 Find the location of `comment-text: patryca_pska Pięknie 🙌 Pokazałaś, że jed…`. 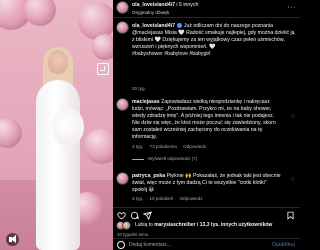

comment-text: patryca_pska Pięknie 🙌 Pokazałaś, że jed… is located at coordinates (207, 183).